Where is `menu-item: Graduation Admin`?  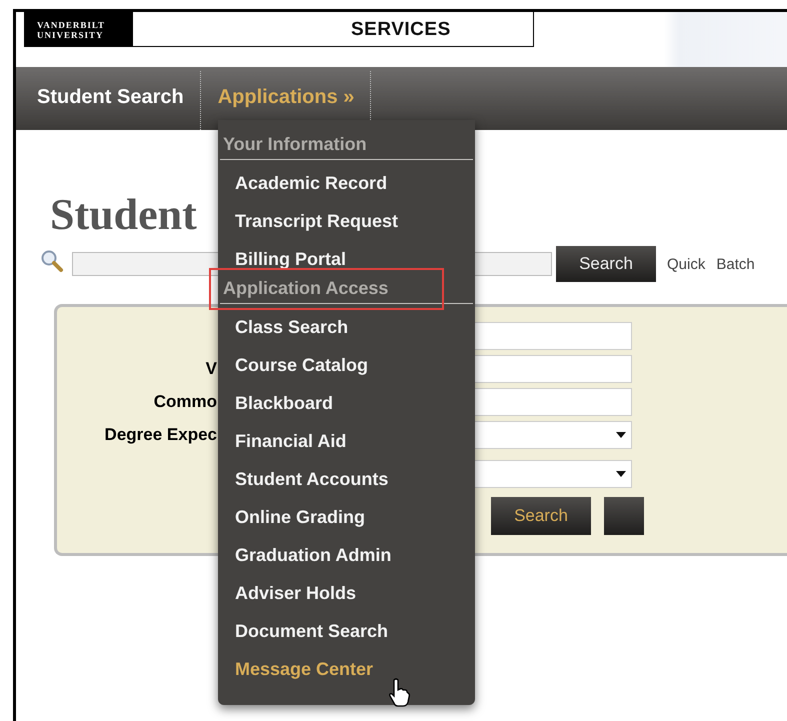
menu-item: Graduation Admin is located at coordinates (346, 555).